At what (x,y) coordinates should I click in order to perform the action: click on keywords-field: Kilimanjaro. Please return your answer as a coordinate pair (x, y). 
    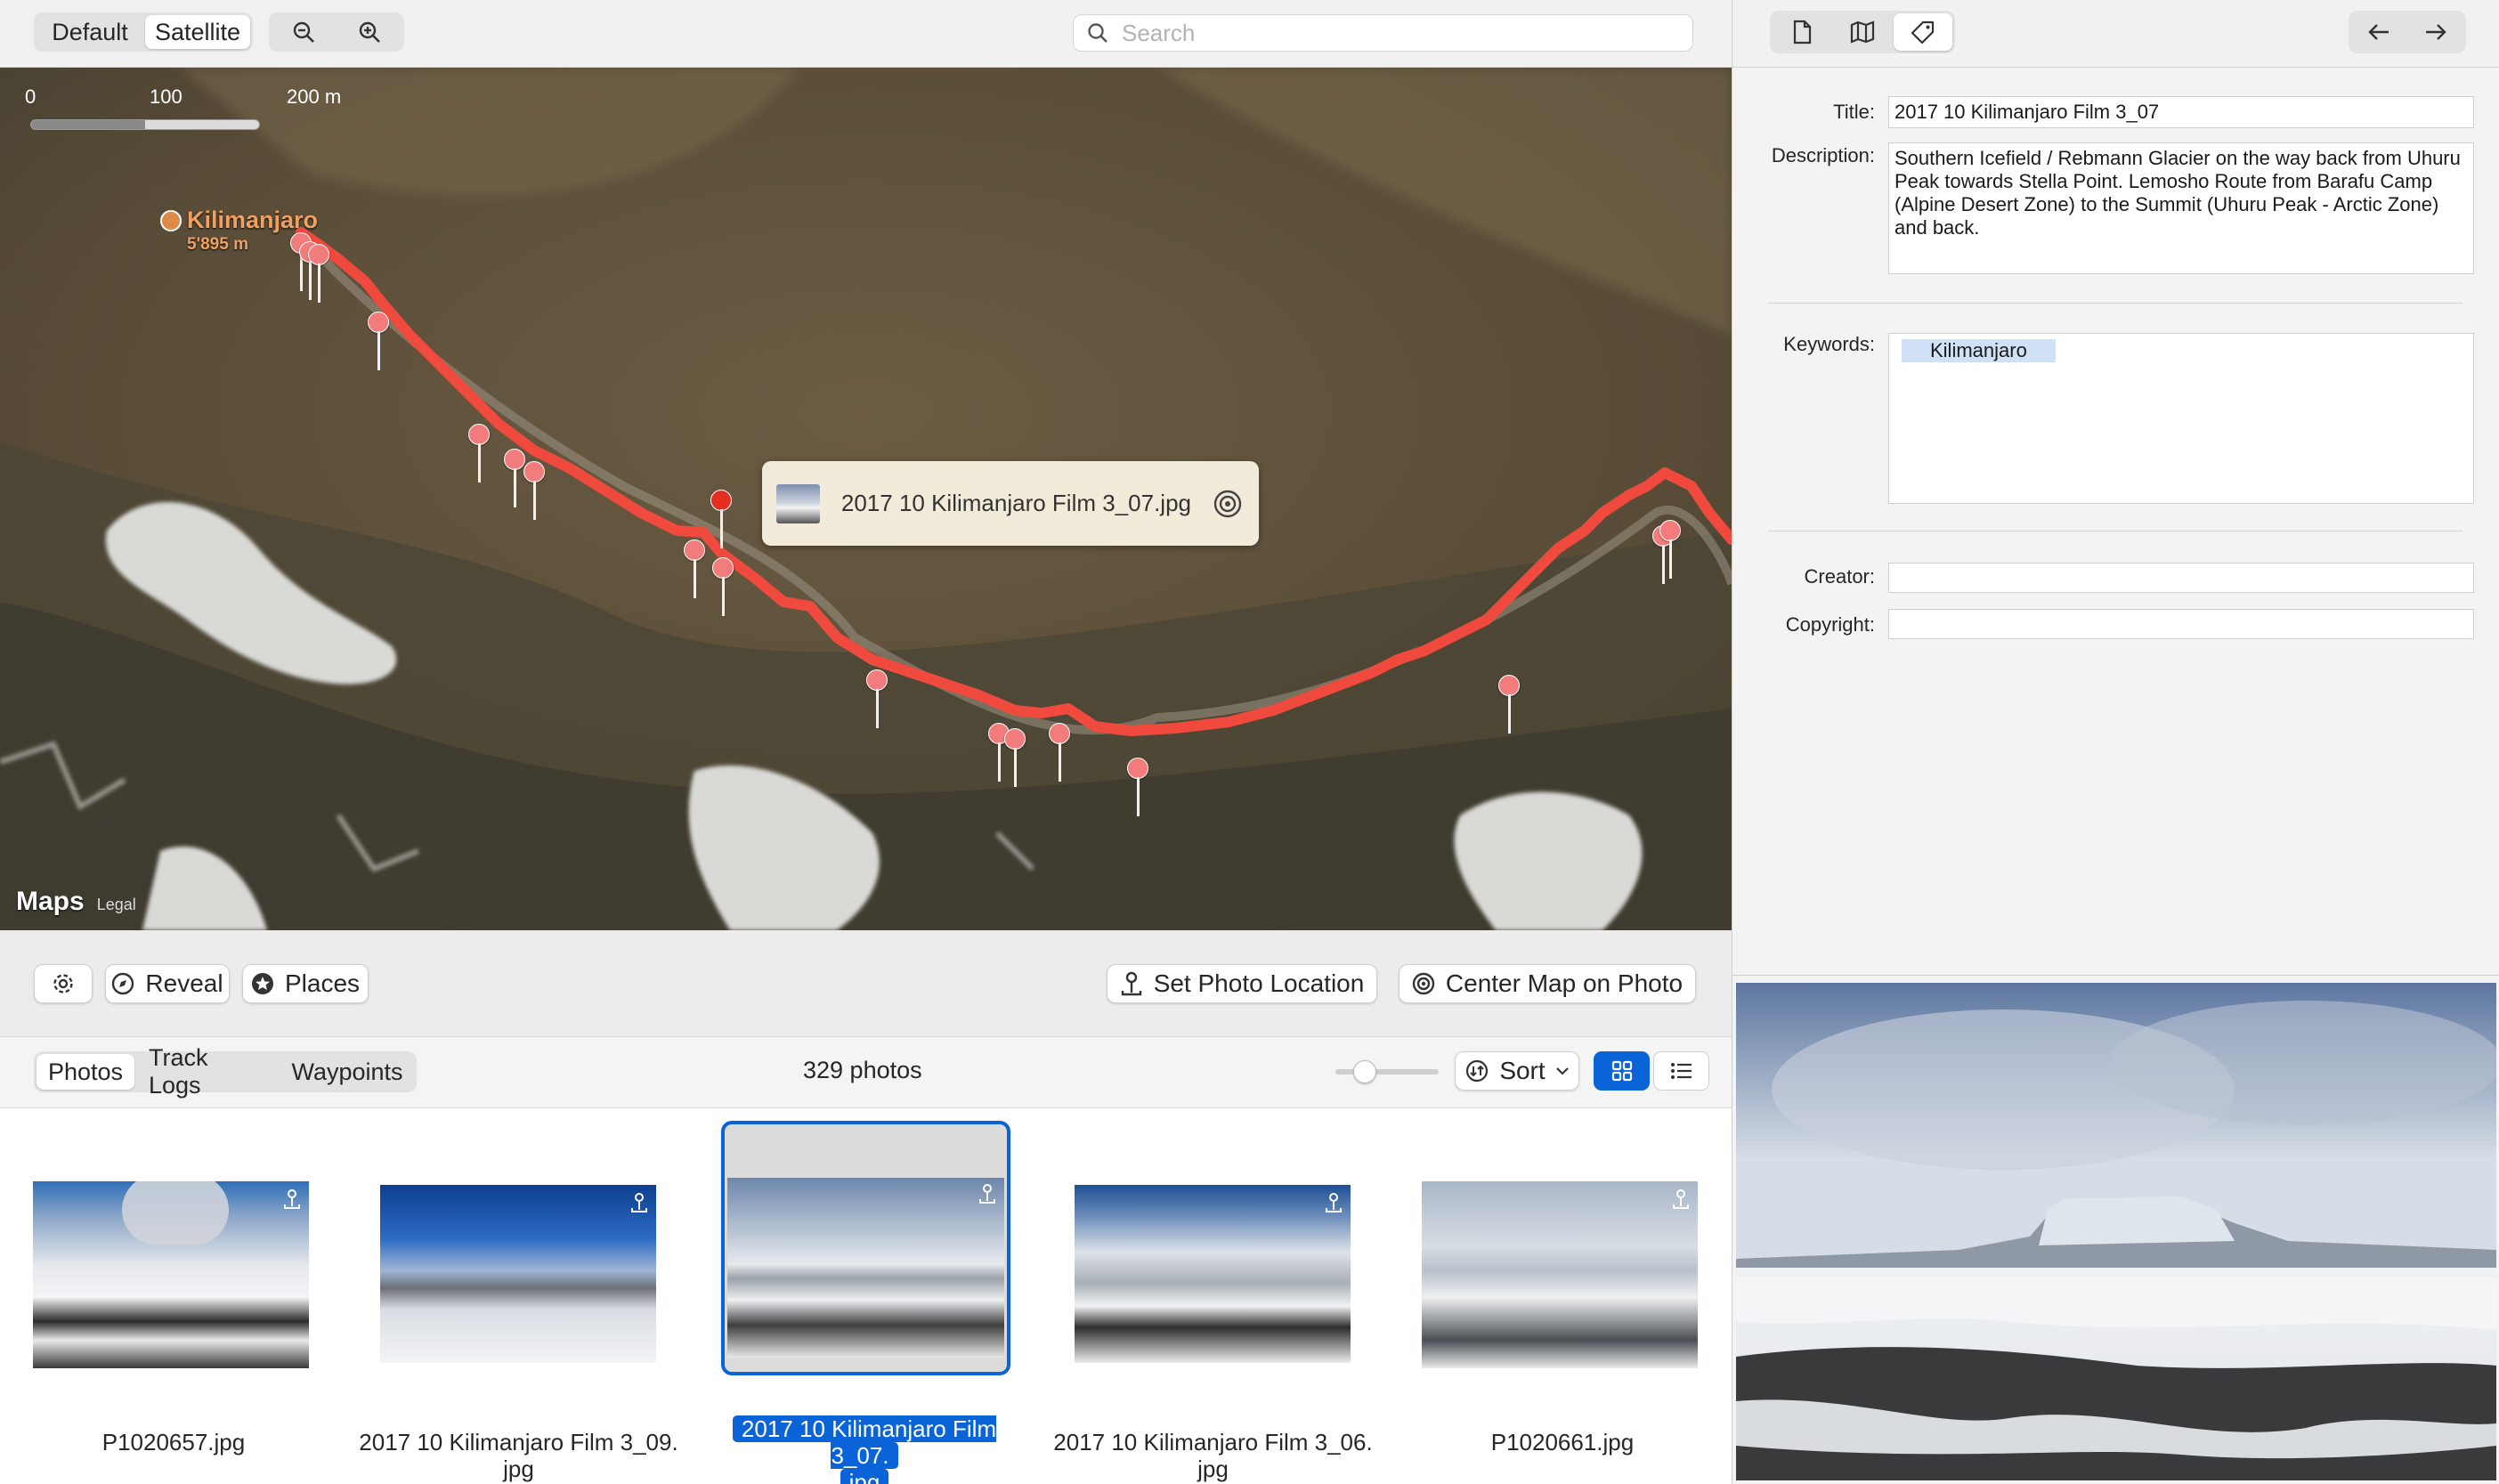
    Looking at the image, I should click on (2181, 418).